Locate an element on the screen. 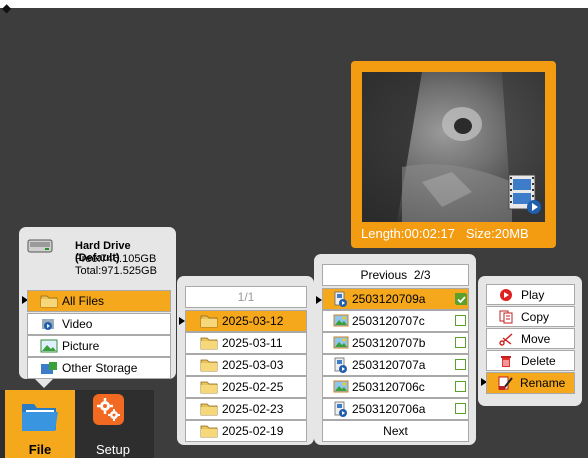  file-item: 2503120707a is located at coordinates (395, 365).